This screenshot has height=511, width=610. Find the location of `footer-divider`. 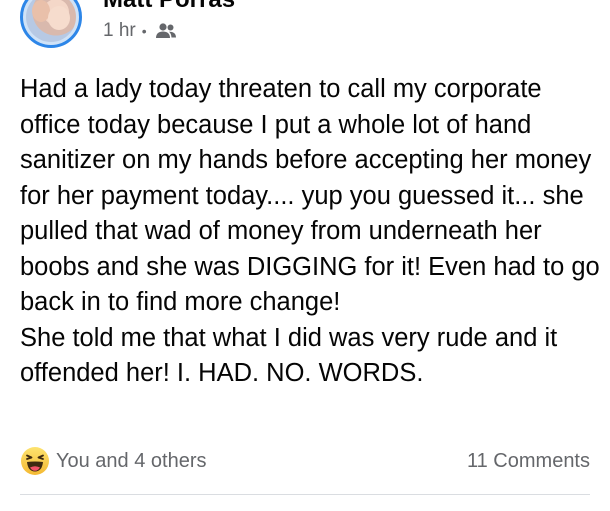

footer-divider is located at coordinates (305, 494).